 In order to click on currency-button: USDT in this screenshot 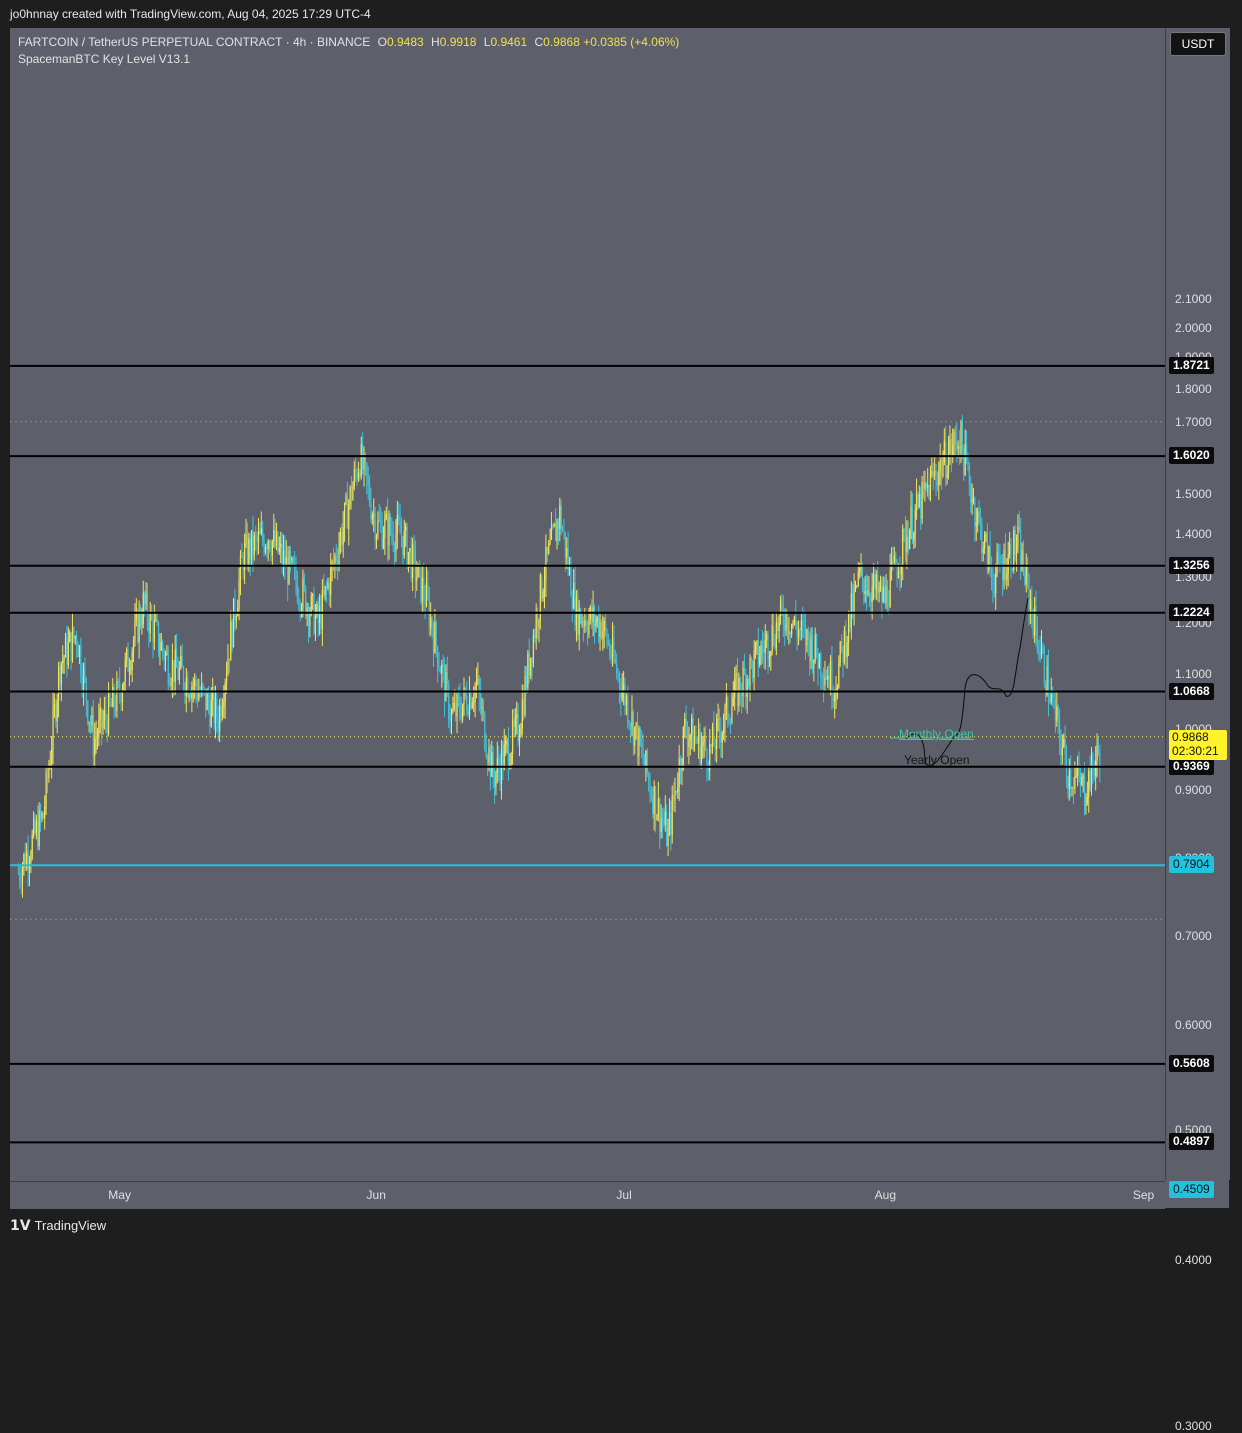, I will do `click(1198, 44)`.